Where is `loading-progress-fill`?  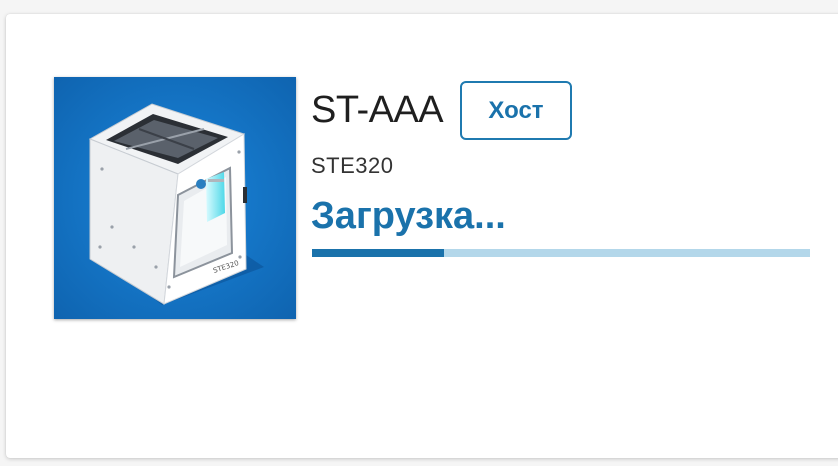
loading-progress-fill is located at coordinates (378, 253).